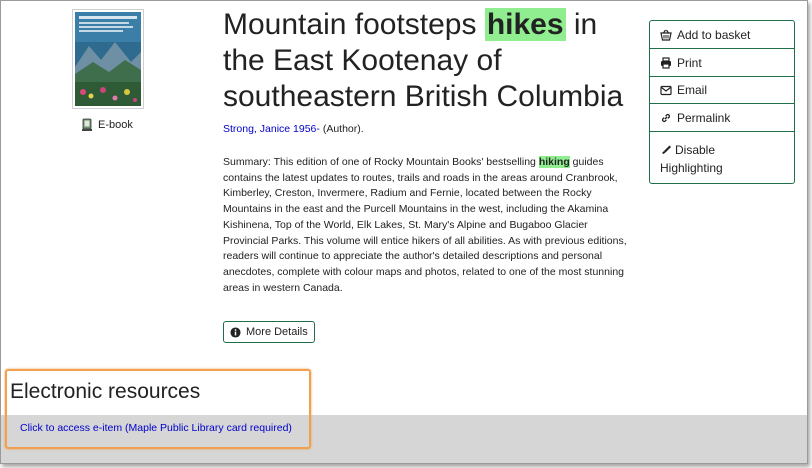 The image size is (812, 468). Describe the element at coordinates (271, 129) in the screenshot. I see `author-link: Strong, Janice 1956-` at that location.